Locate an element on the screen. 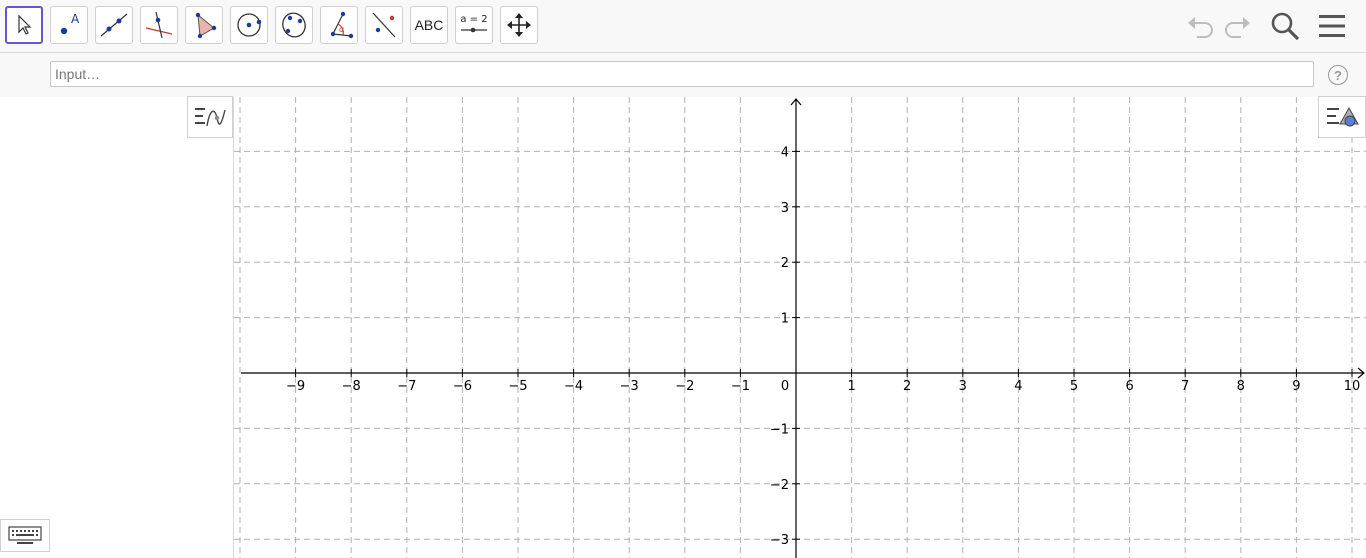  x-tick-label: 7 is located at coordinates (1185, 386).